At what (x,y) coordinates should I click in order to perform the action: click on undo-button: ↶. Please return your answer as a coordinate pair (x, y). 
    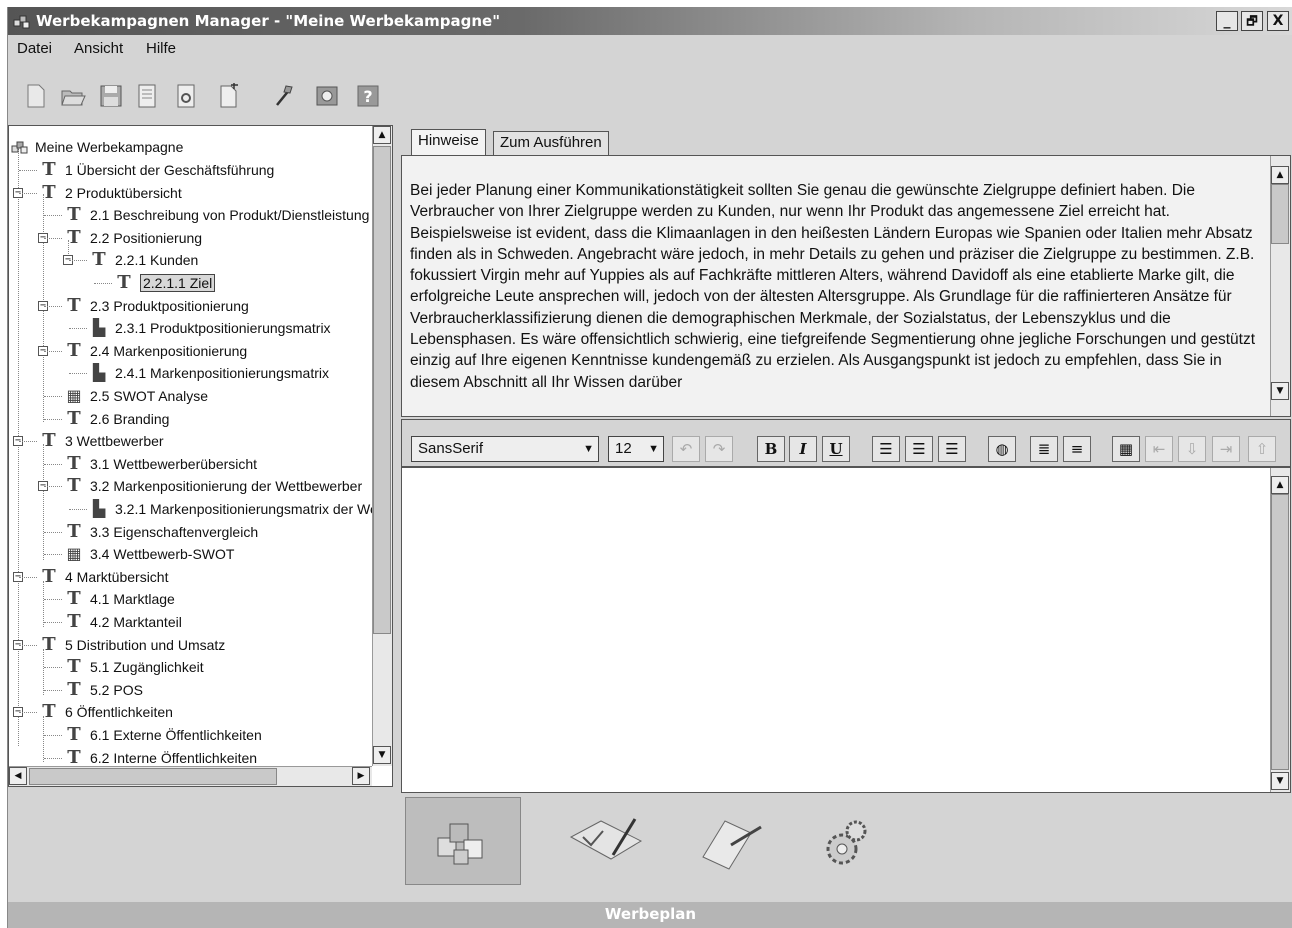
    Looking at the image, I should click on (686, 449).